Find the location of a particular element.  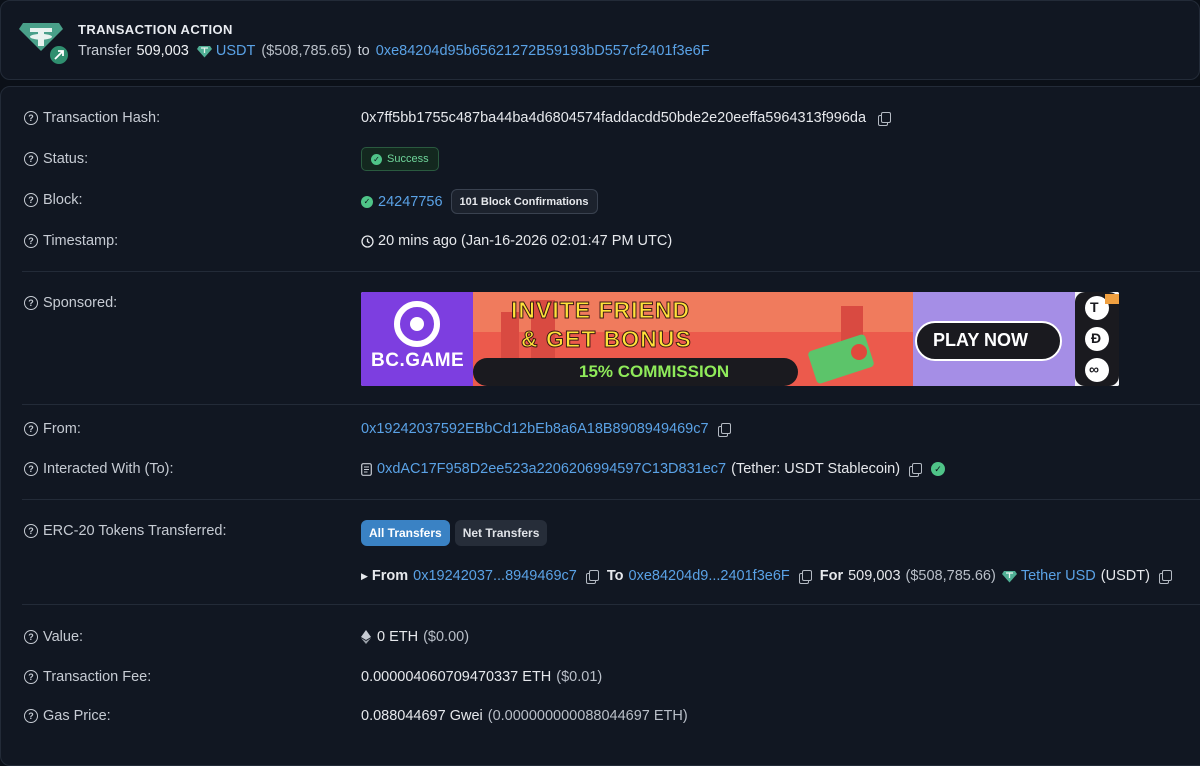

token-name-link: Tether USD is located at coordinates (1058, 576).